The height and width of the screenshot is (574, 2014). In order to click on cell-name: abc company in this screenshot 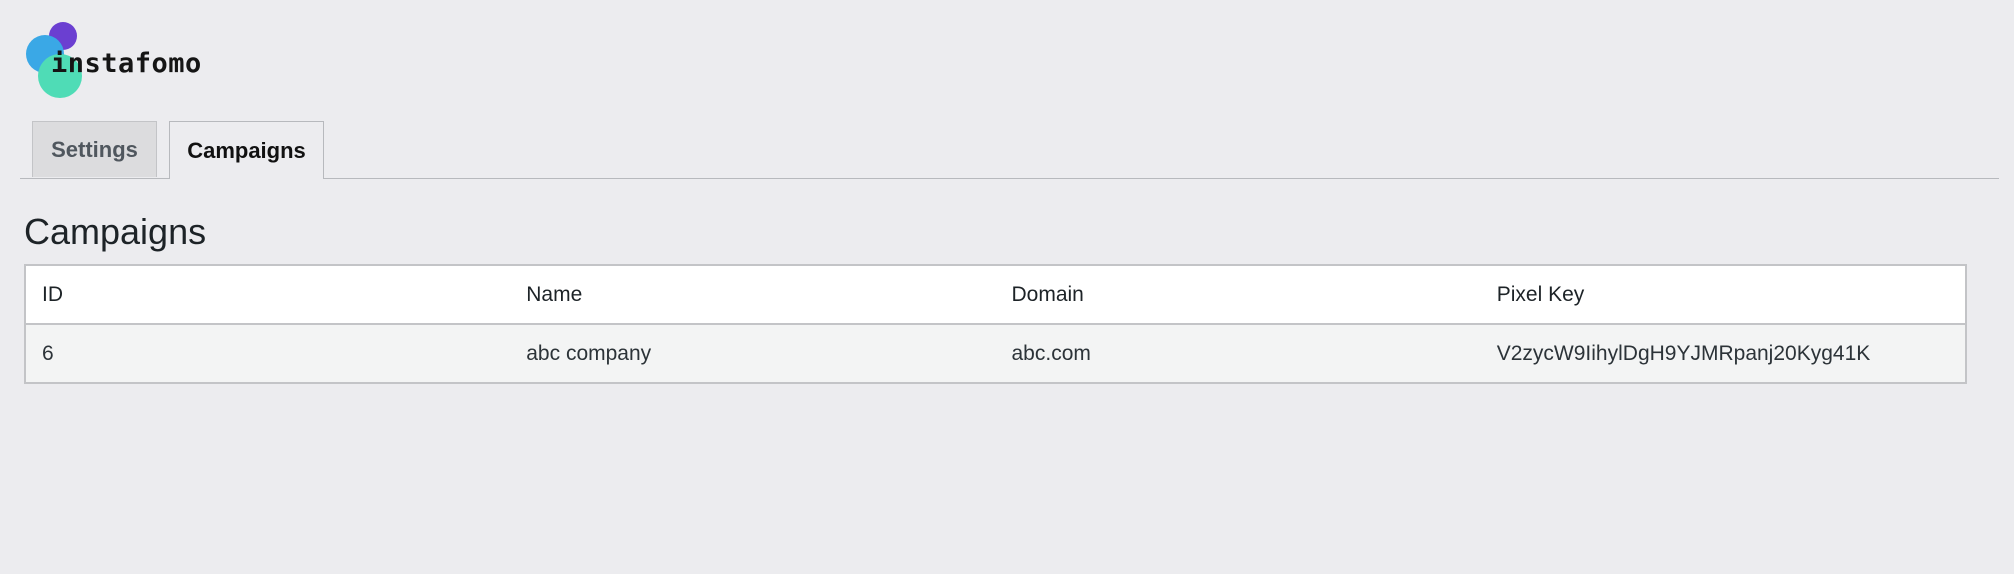, I will do `click(589, 353)`.